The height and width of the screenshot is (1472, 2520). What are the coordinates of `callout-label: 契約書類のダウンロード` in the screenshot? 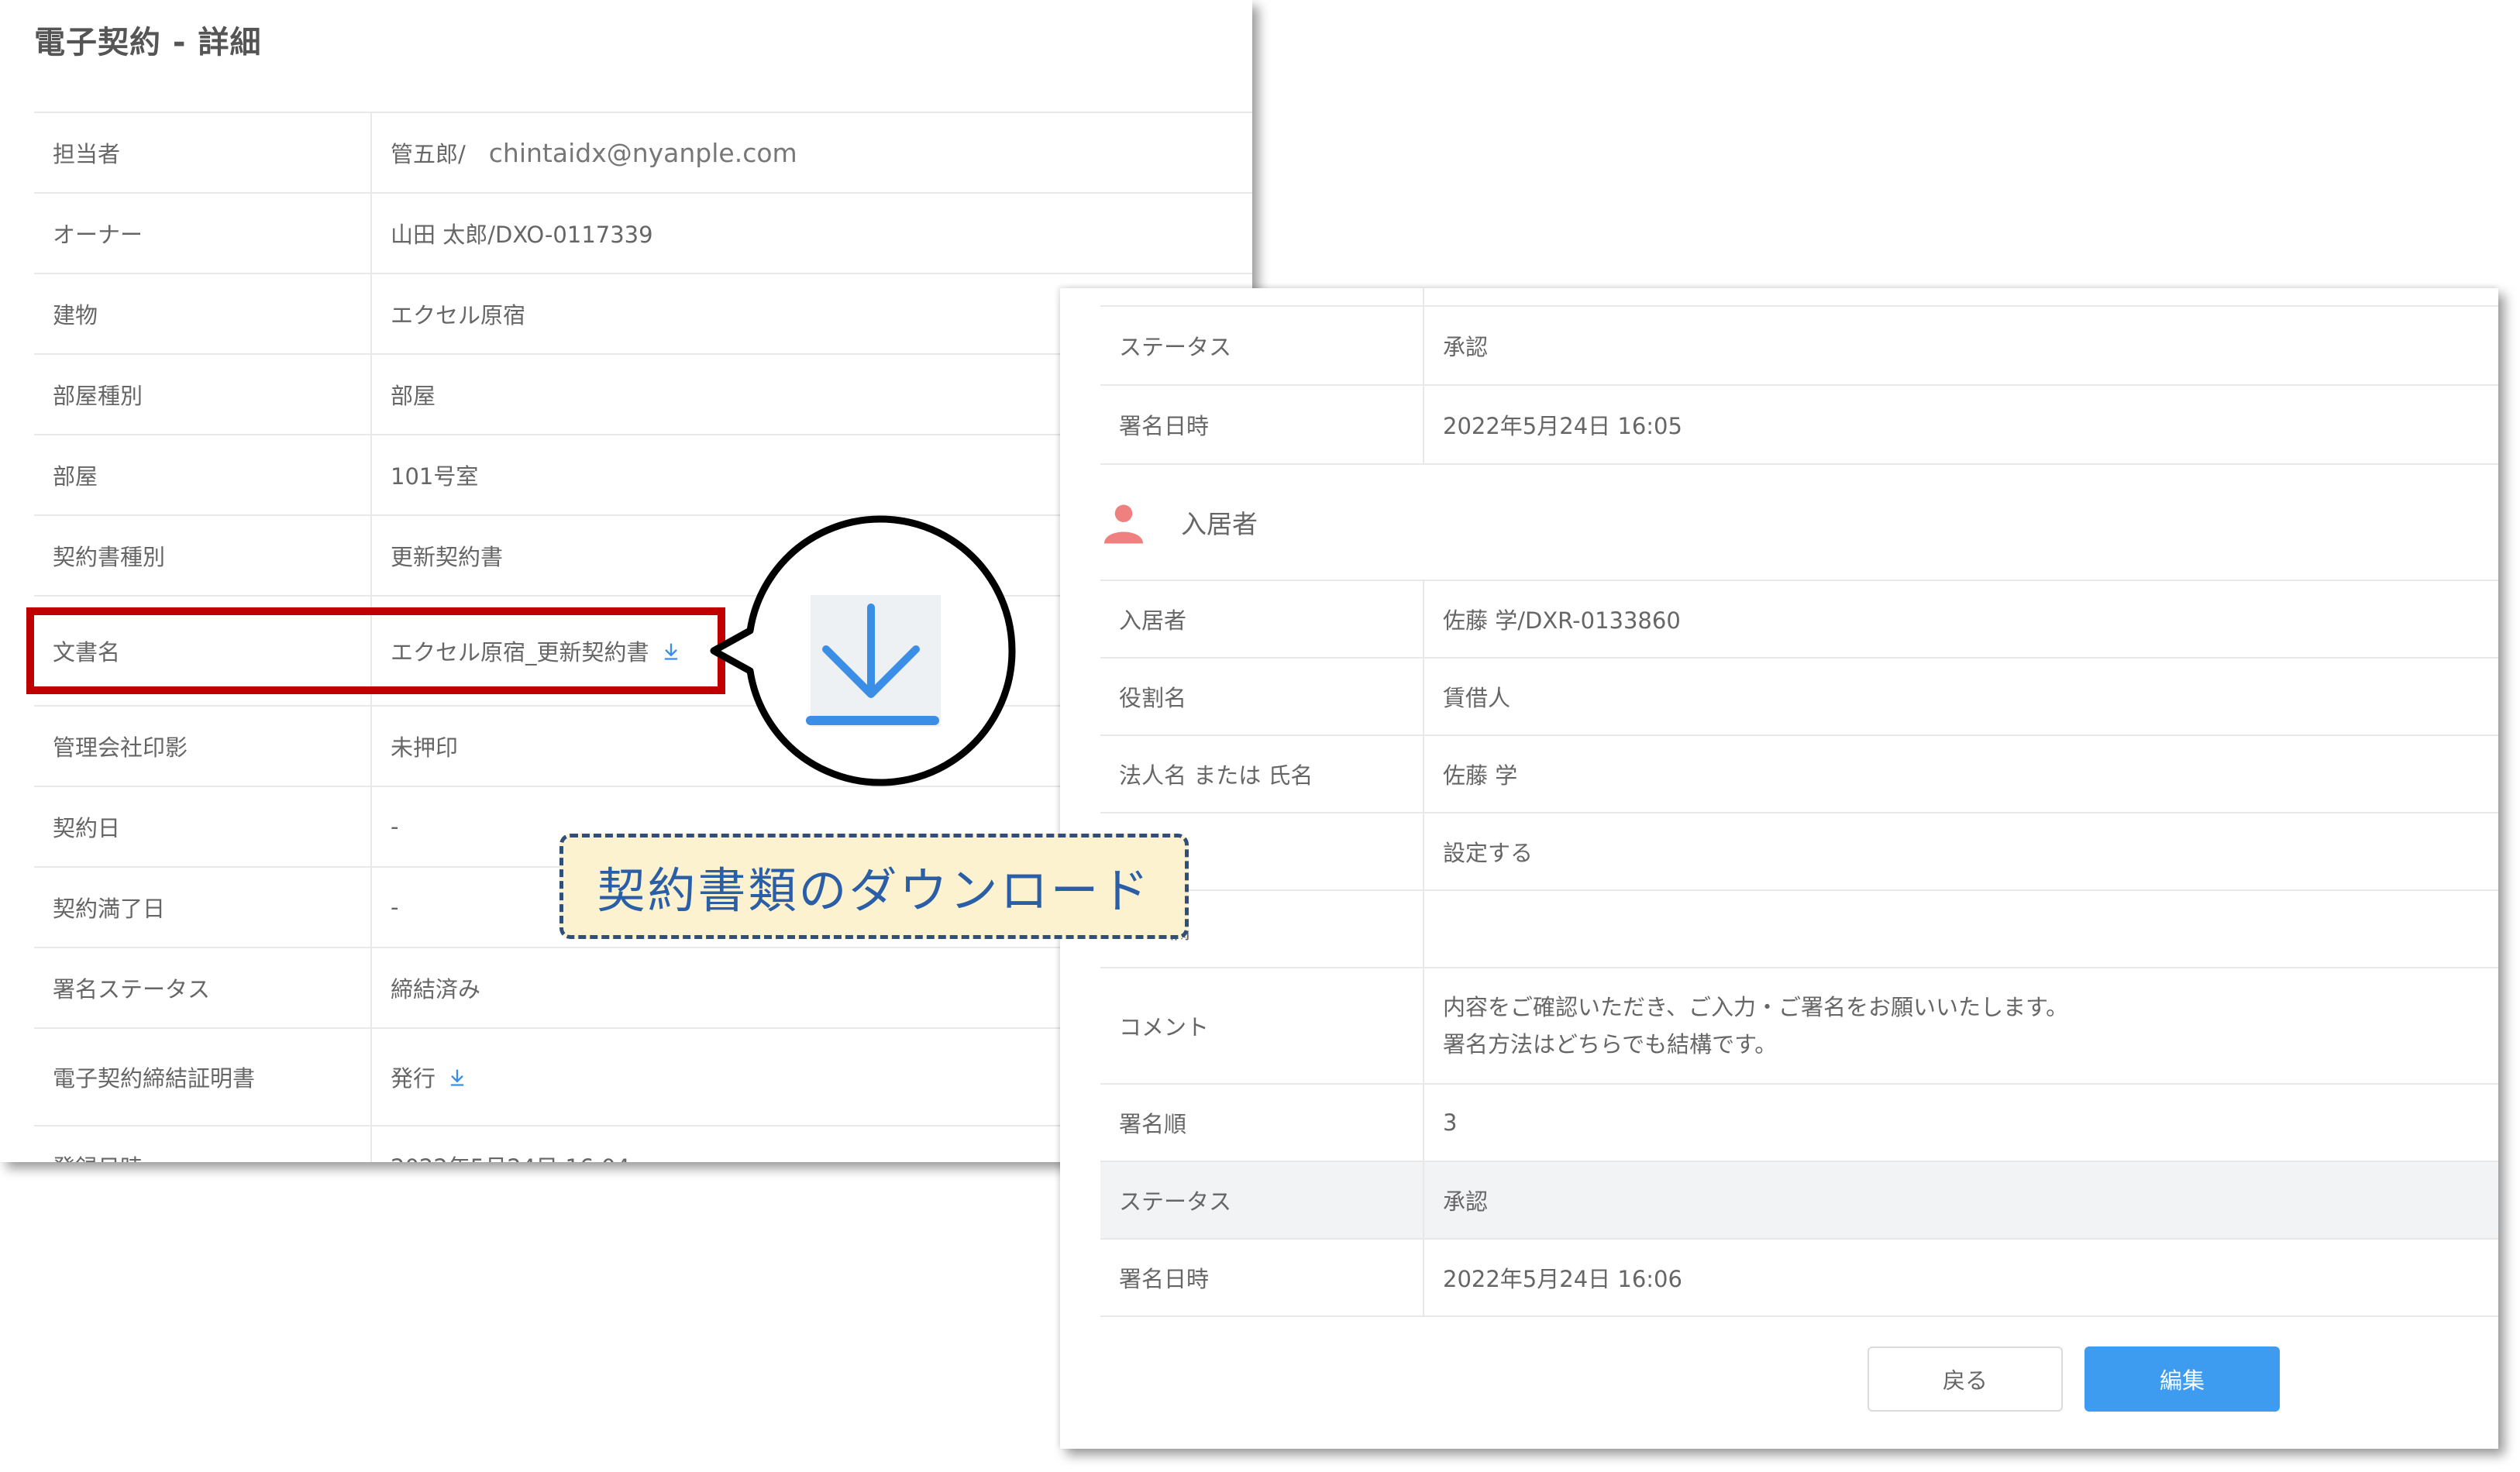 It's located at (874, 886).